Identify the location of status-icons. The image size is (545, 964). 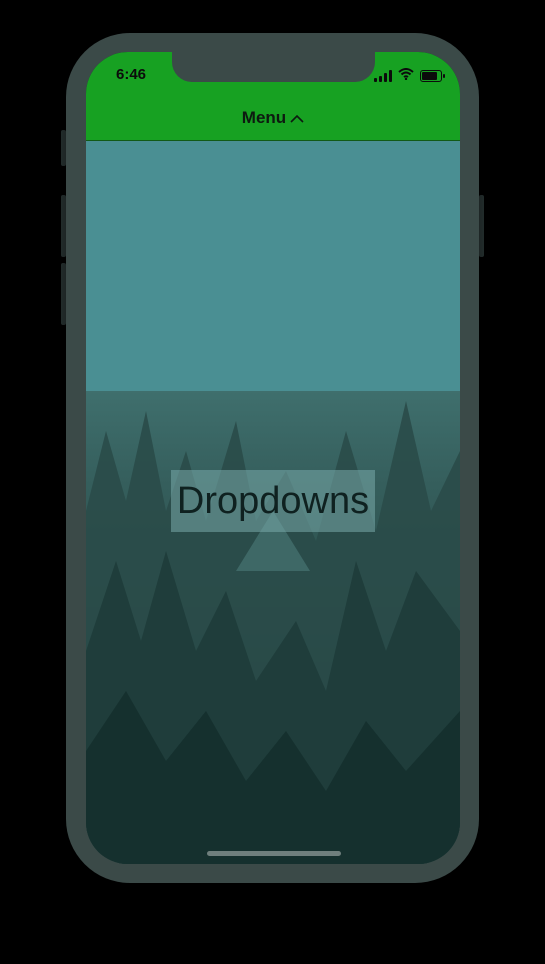
(409, 76).